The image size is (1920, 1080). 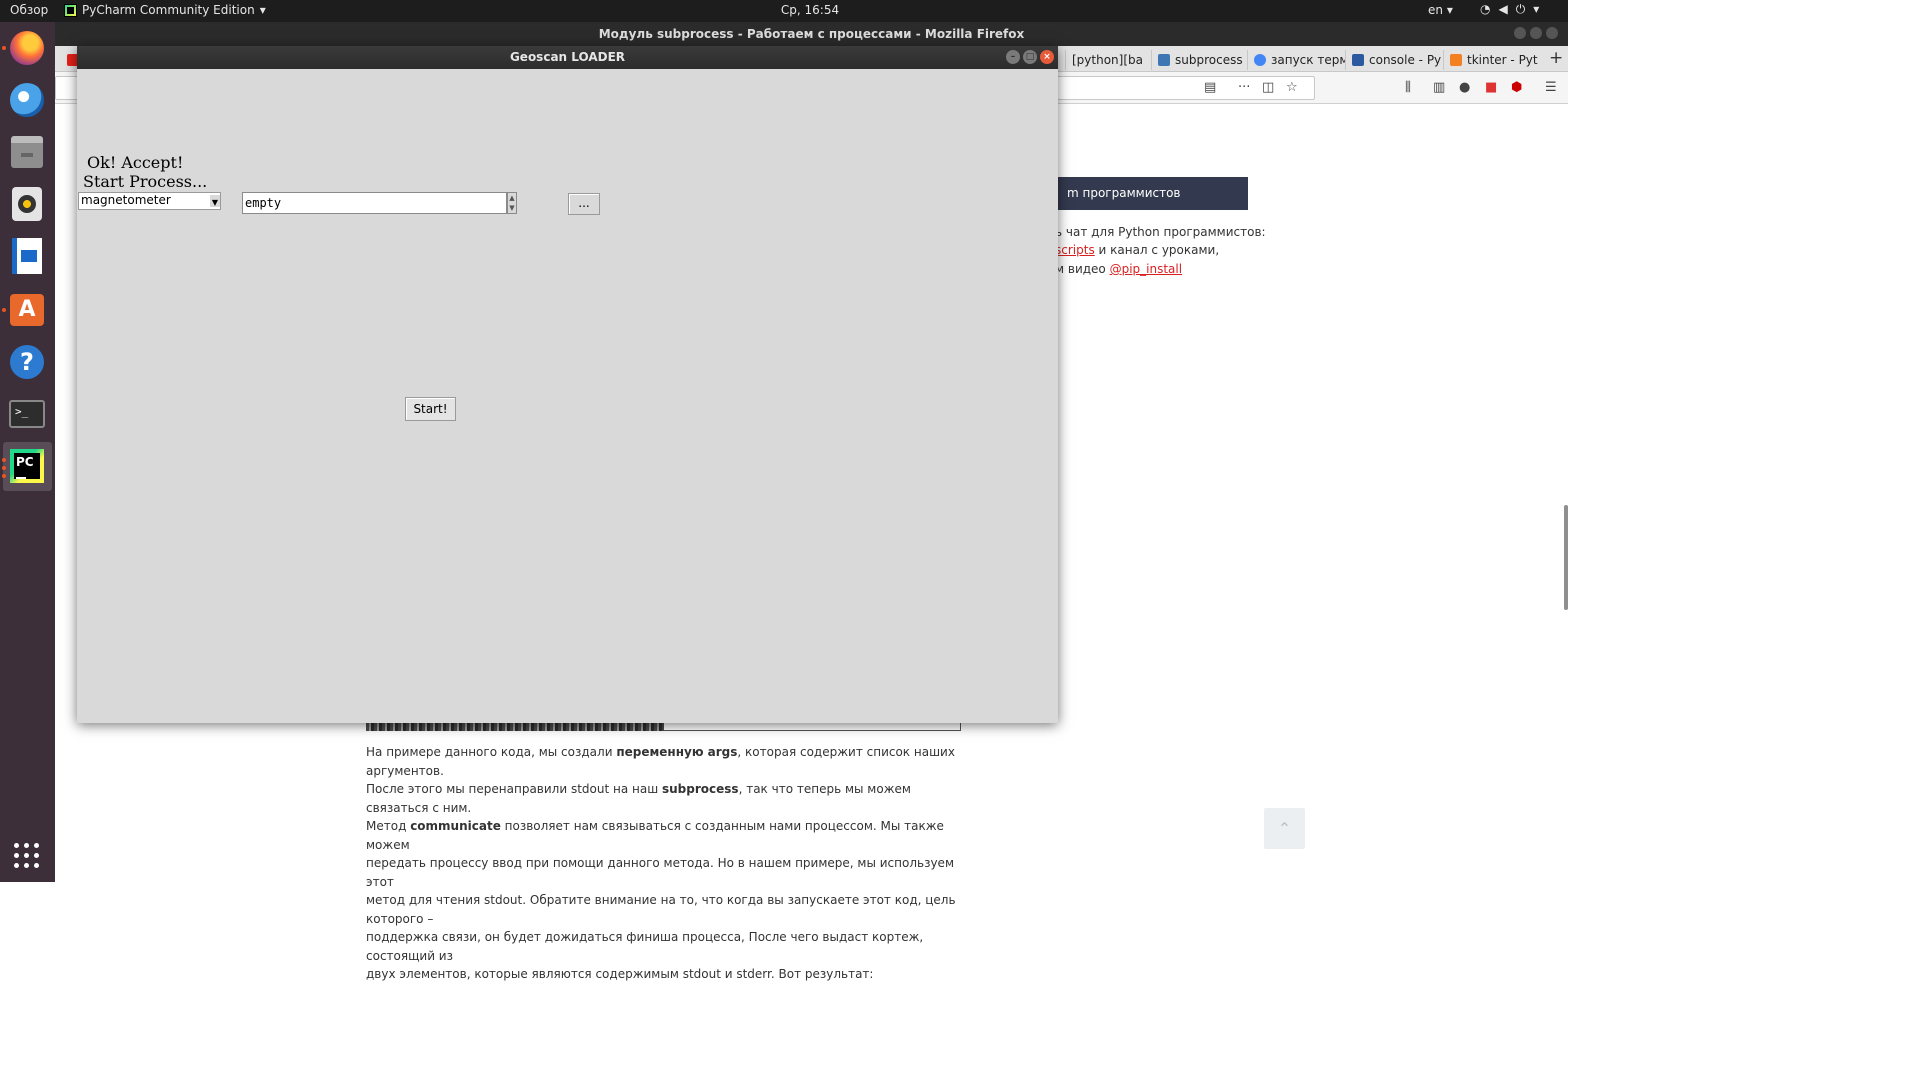 I want to click on tab-google-search: запуск терм, so click(x=1296, y=60).